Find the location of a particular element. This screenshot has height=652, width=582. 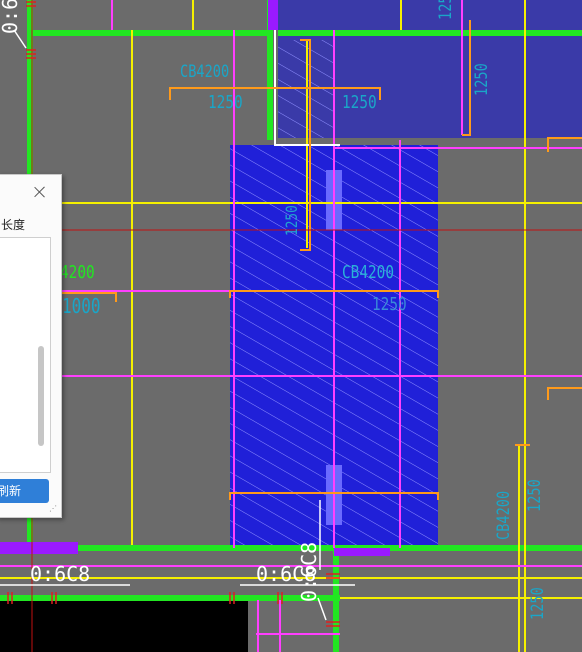

property-dialog: 长度 刷新 ⋰ is located at coordinates (31, 346).